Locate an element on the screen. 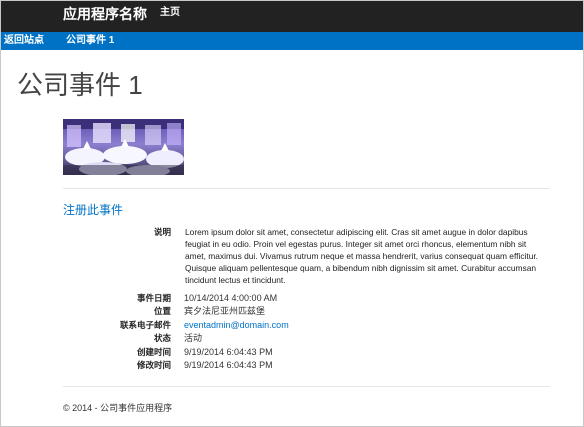 This screenshot has height=427, width=584. created-value: 9/19/2014 6:04:43 PM is located at coordinates (228, 352).